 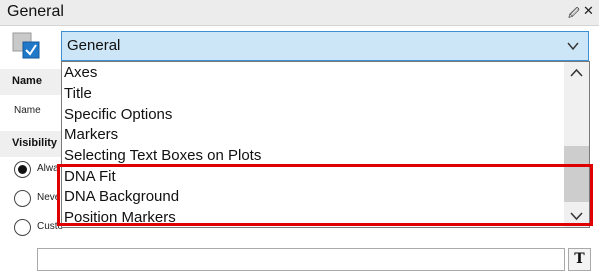 What do you see at coordinates (299, 13) in the screenshot?
I see `panel-titlebar: General 🖉 ✕` at bounding box center [299, 13].